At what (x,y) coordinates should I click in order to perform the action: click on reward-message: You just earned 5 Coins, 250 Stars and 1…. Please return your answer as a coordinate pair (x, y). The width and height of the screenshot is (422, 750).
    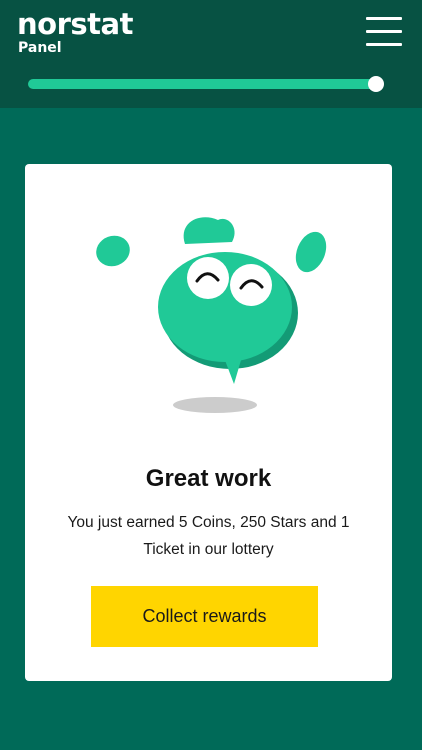
    Looking at the image, I should click on (208, 536).